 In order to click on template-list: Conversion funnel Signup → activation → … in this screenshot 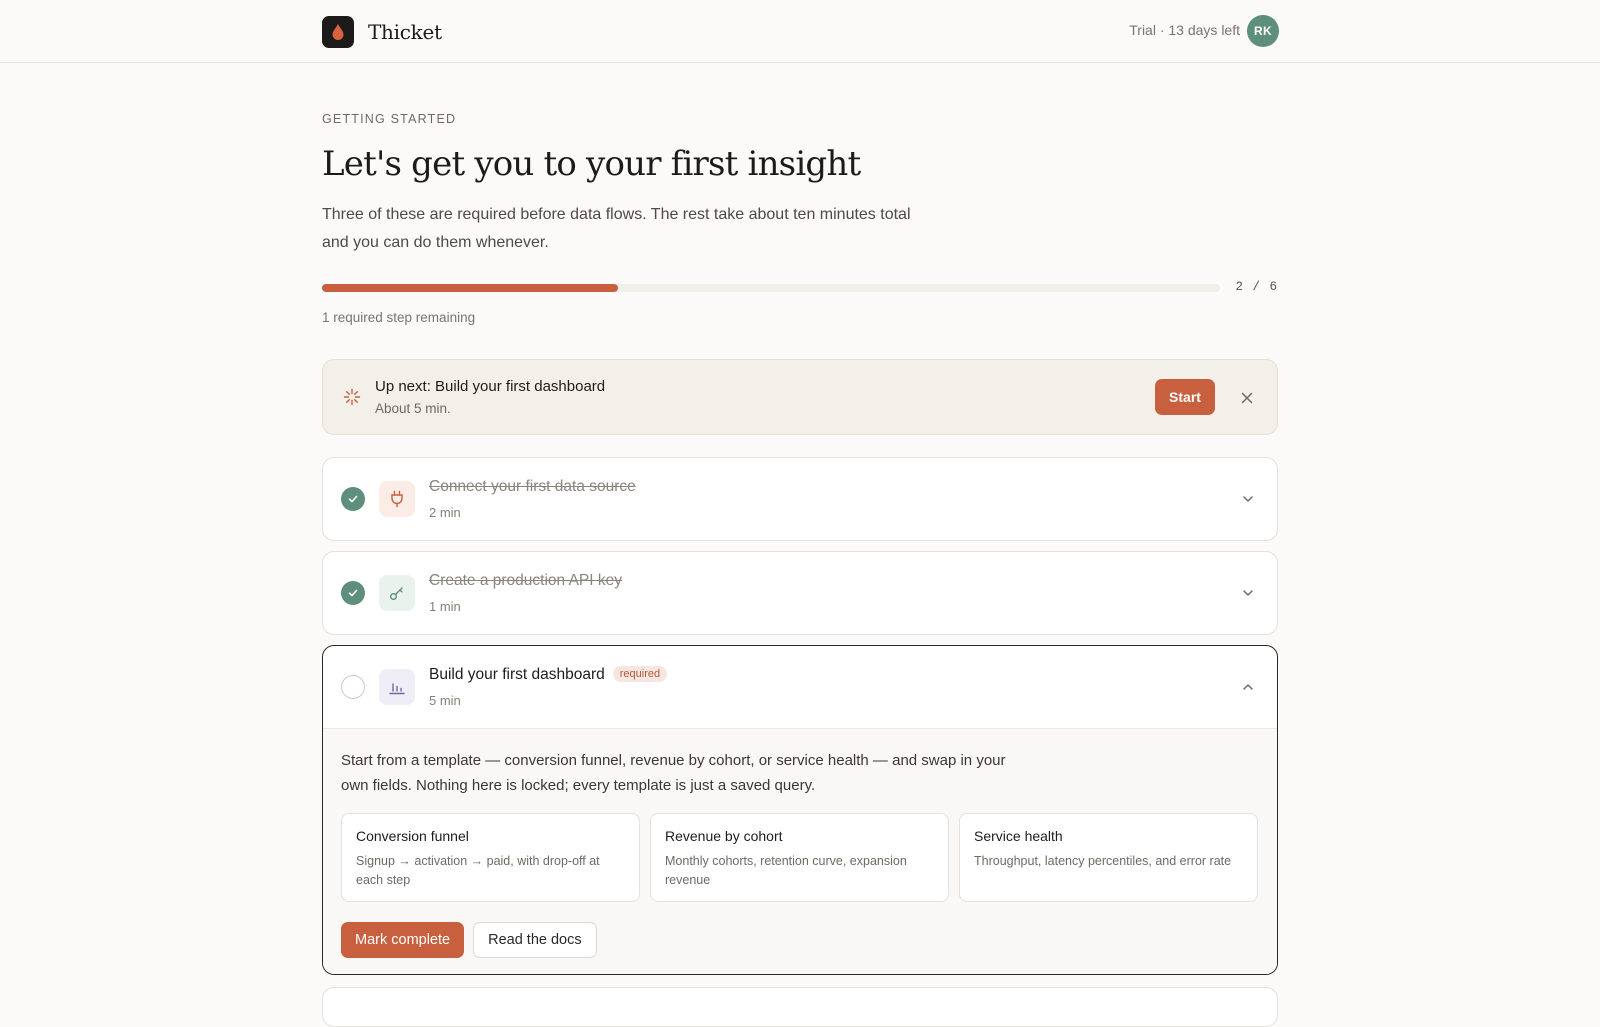, I will do `click(799, 857)`.